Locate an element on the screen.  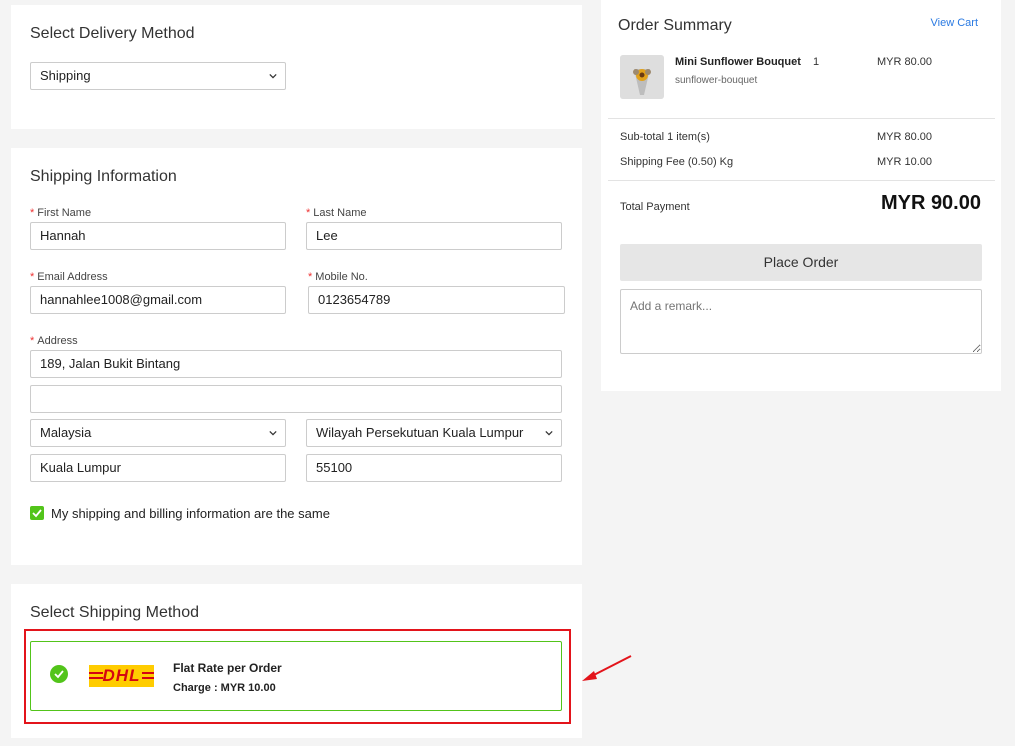
total-label: Total Payment is located at coordinates (655, 207).